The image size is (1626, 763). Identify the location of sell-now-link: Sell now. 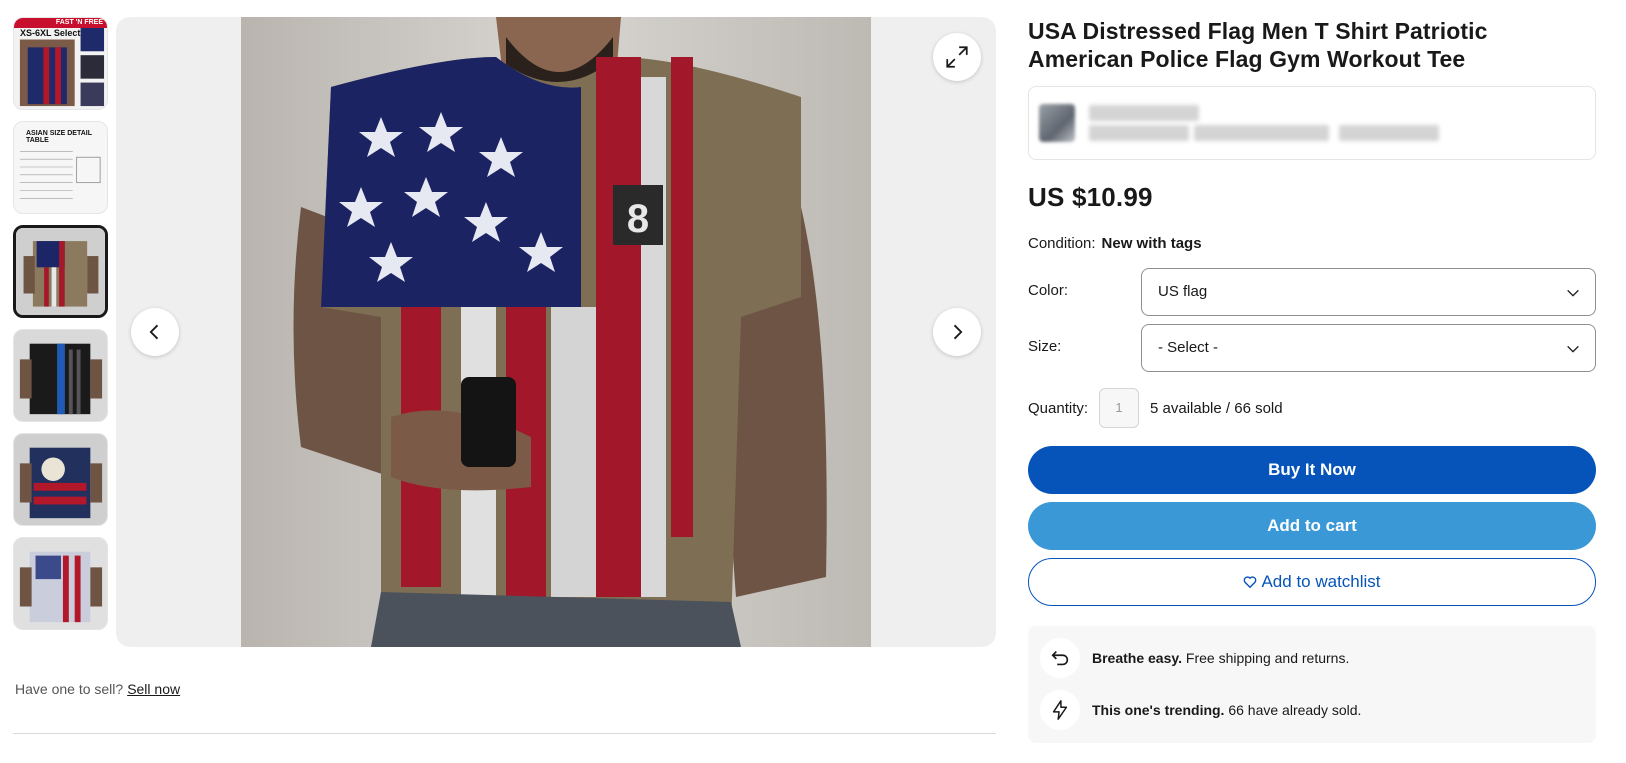
(153, 689).